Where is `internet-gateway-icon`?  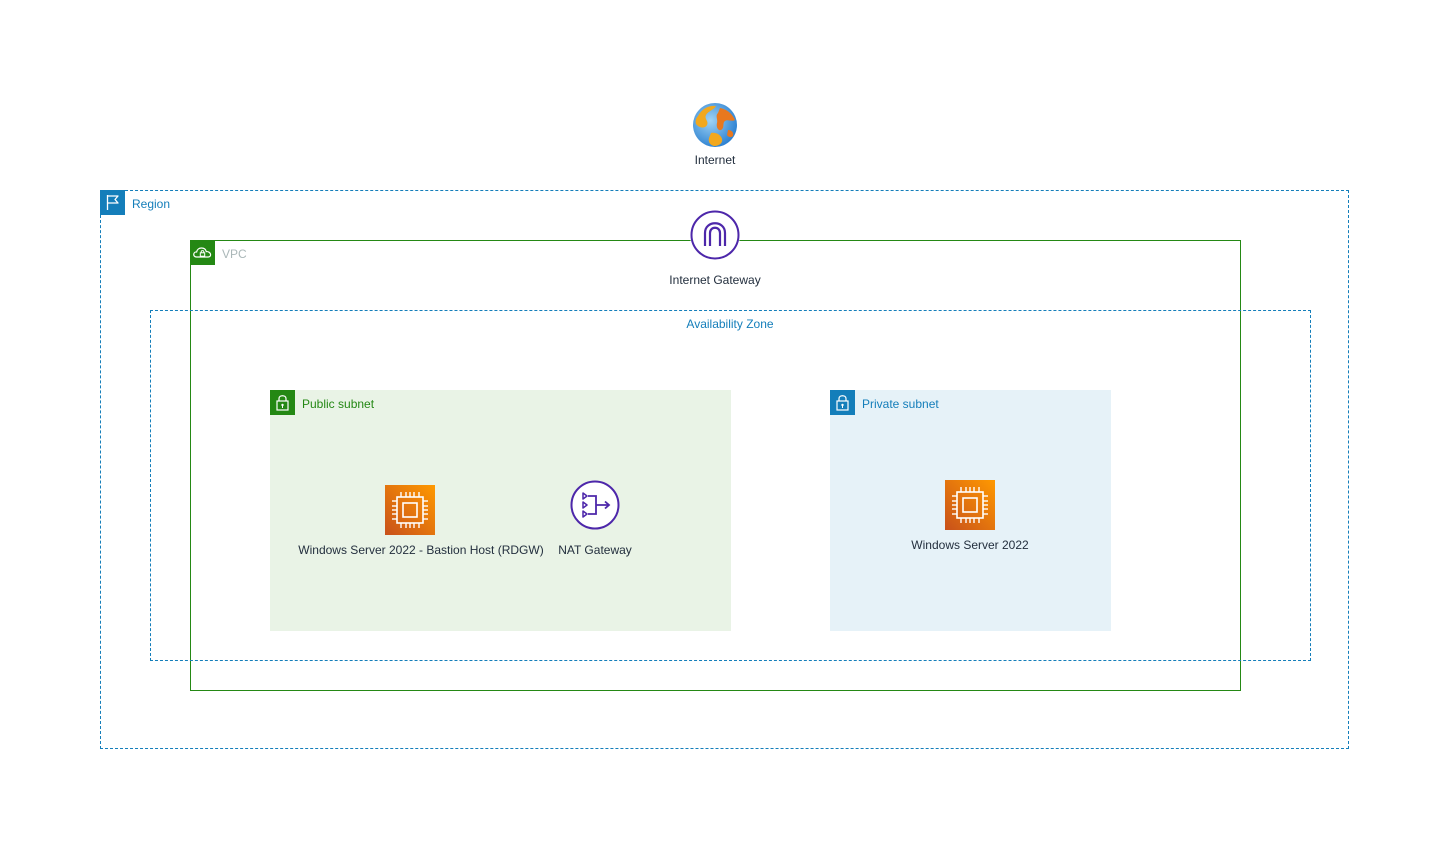 internet-gateway-icon is located at coordinates (715, 235).